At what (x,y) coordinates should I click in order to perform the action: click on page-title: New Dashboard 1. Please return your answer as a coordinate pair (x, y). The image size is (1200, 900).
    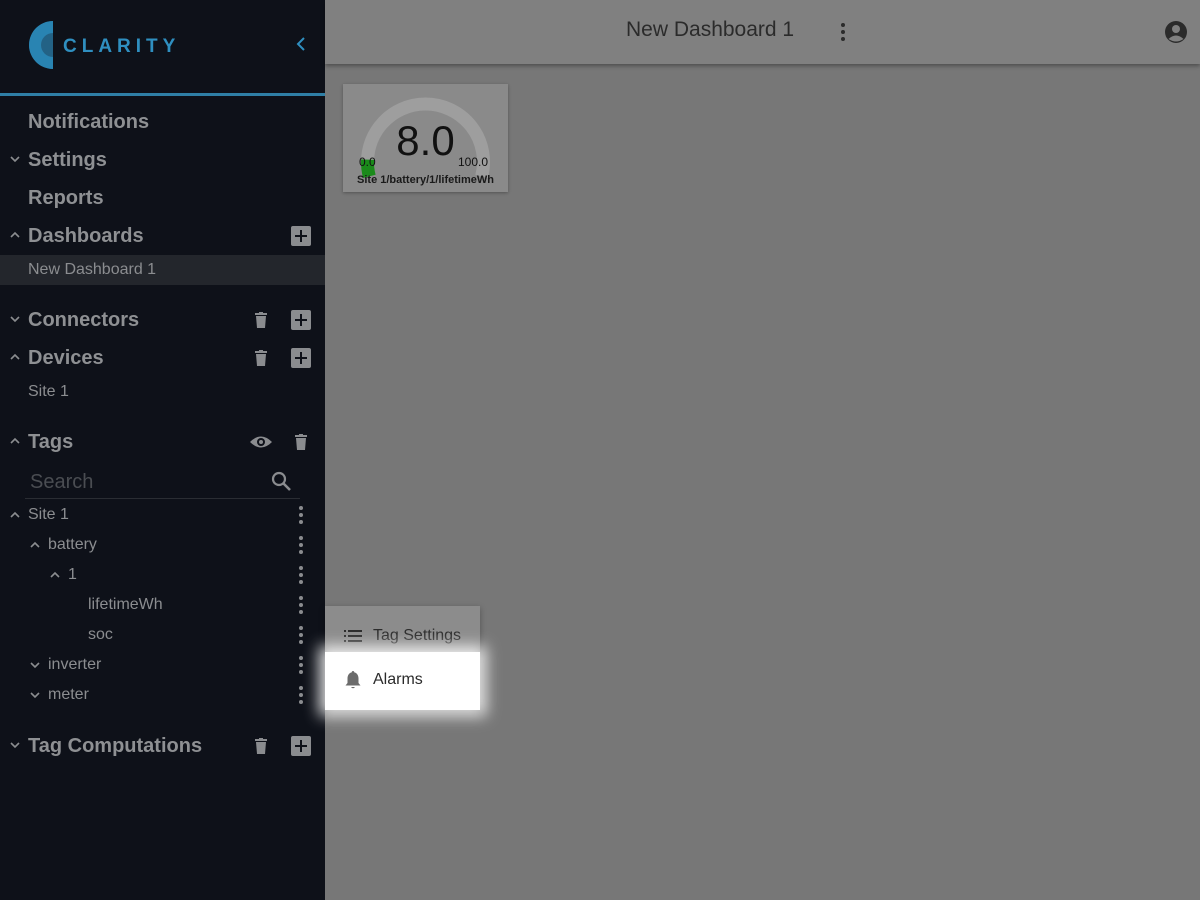
    Looking at the image, I should click on (710, 29).